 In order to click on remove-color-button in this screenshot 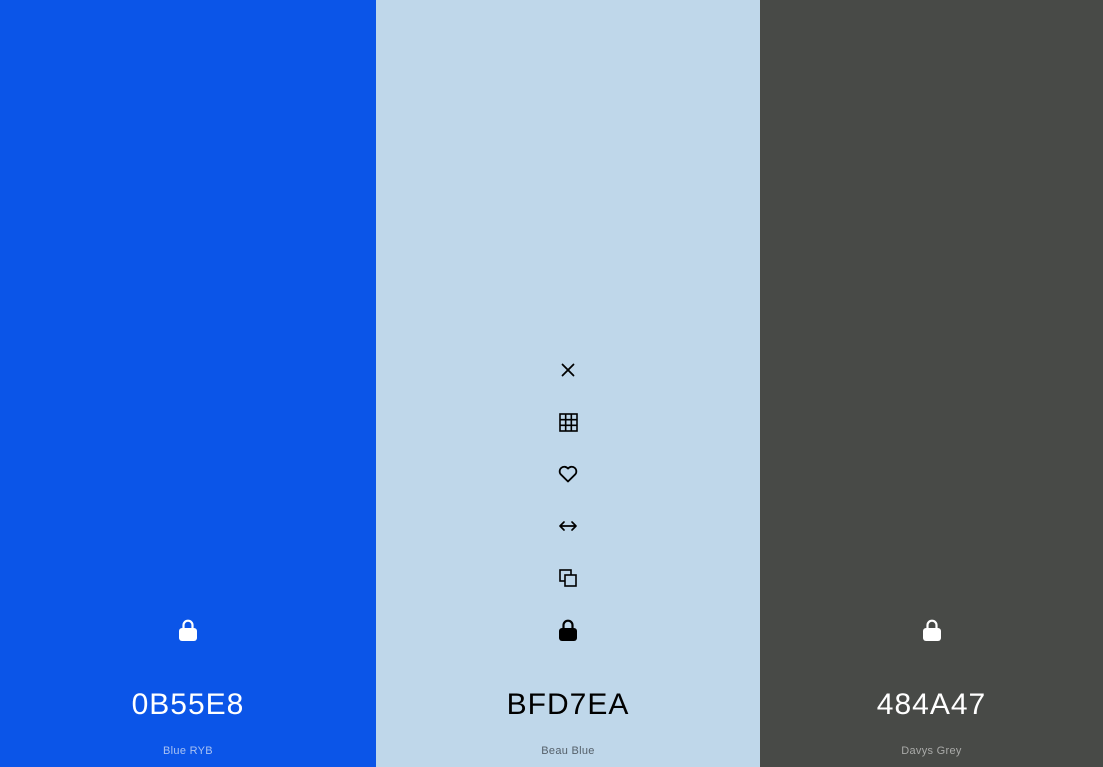, I will do `click(568, 370)`.